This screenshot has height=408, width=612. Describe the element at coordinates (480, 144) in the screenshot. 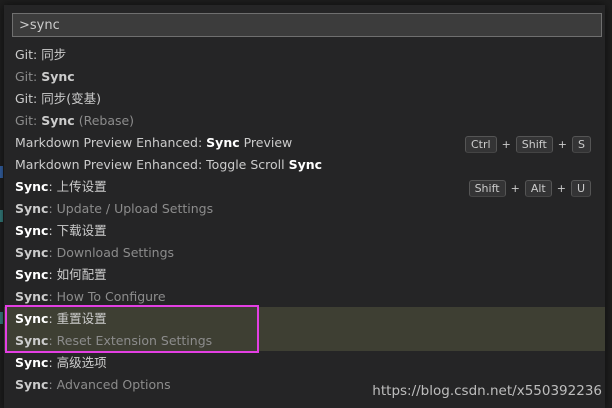

I see `key-cap: Ctrl` at that location.